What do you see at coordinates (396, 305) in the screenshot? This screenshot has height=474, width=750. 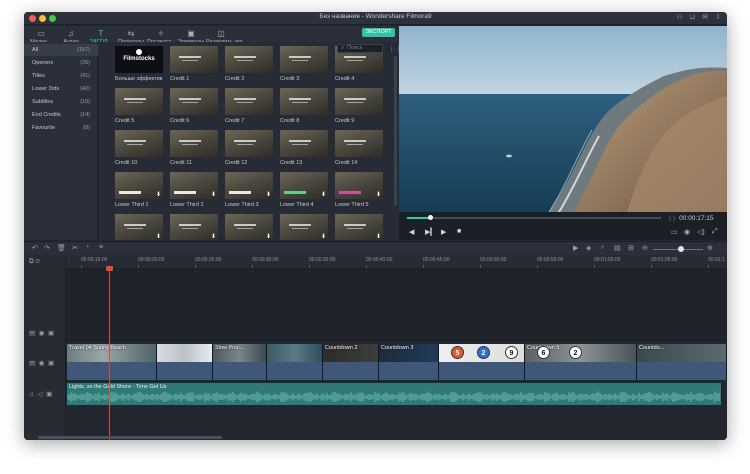 I see `empty-track-lane` at bounding box center [396, 305].